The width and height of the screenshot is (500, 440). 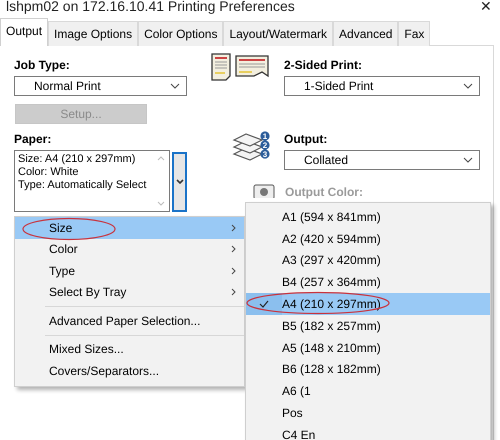 I want to click on menu-item: A3 (297 x 420mm), so click(x=368, y=261).